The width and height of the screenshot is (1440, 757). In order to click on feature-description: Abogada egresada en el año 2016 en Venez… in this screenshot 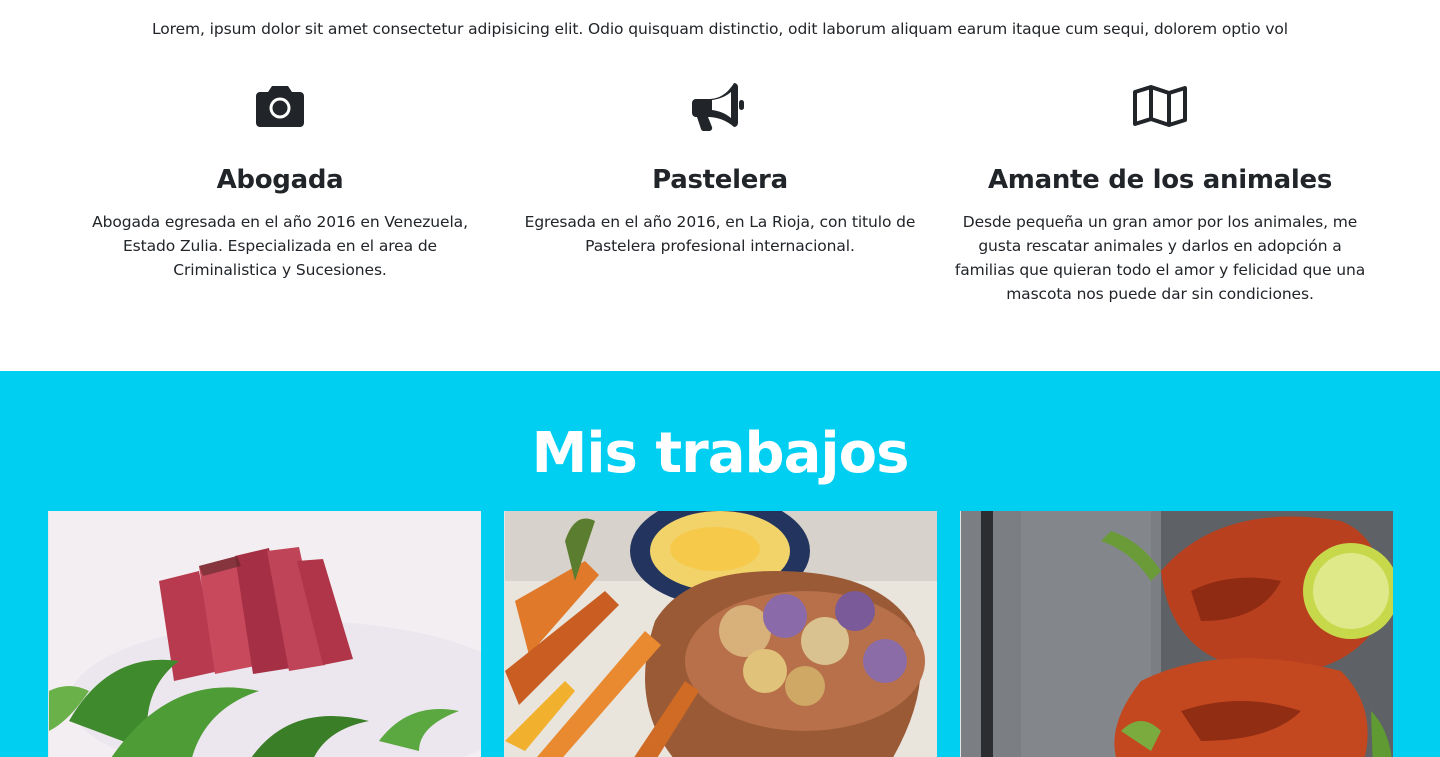, I will do `click(280, 246)`.